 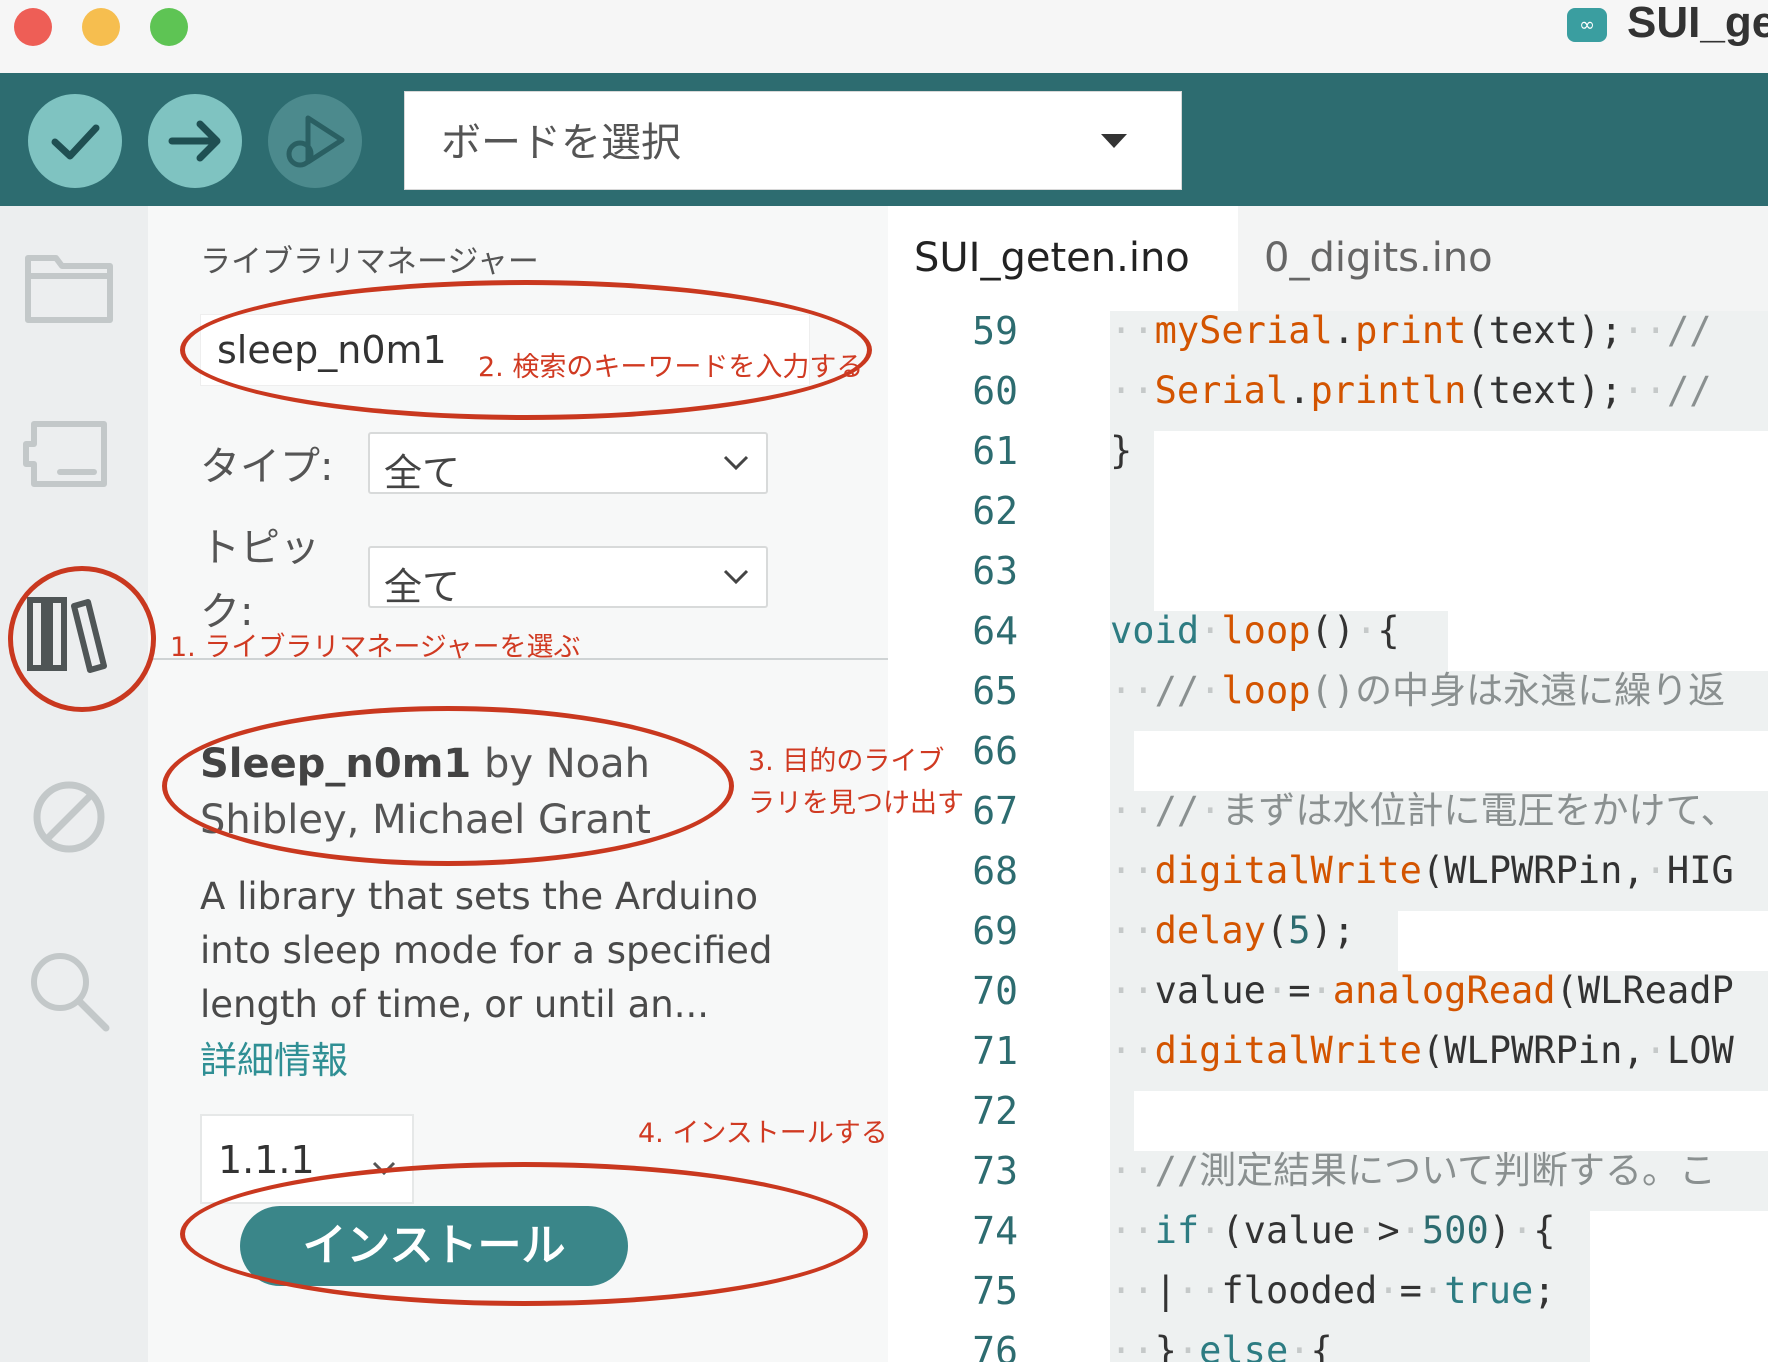 What do you see at coordinates (169, 27) in the screenshot?
I see `maximize-window-button` at bounding box center [169, 27].